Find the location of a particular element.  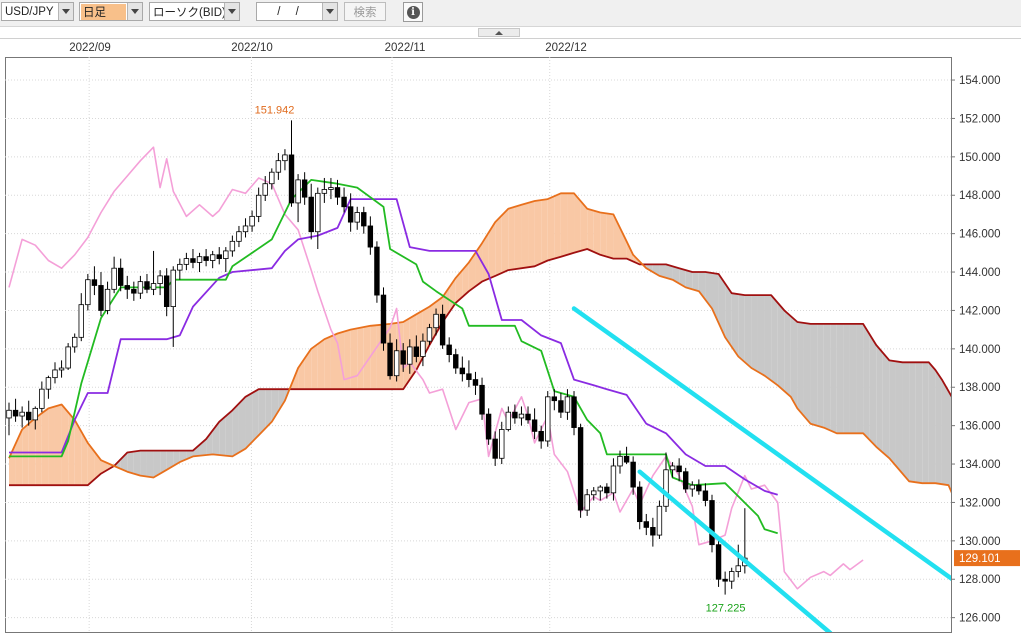

info-icon: i is located at coordinates (413, 12).